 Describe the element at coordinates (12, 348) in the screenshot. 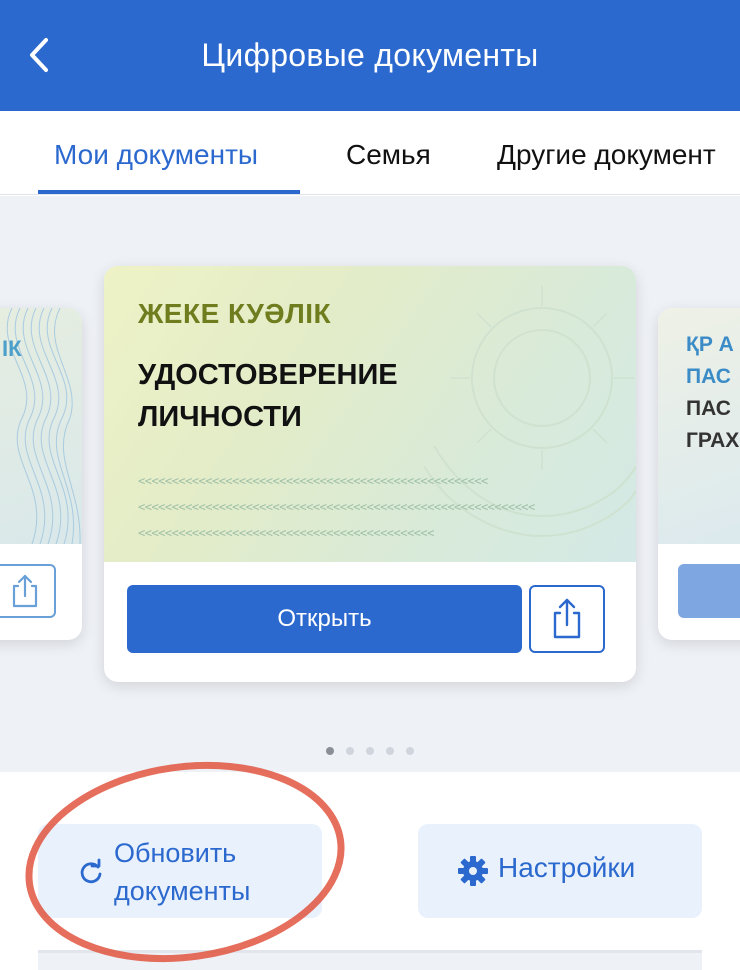

I see `card-title-partial: ІК` at that location.